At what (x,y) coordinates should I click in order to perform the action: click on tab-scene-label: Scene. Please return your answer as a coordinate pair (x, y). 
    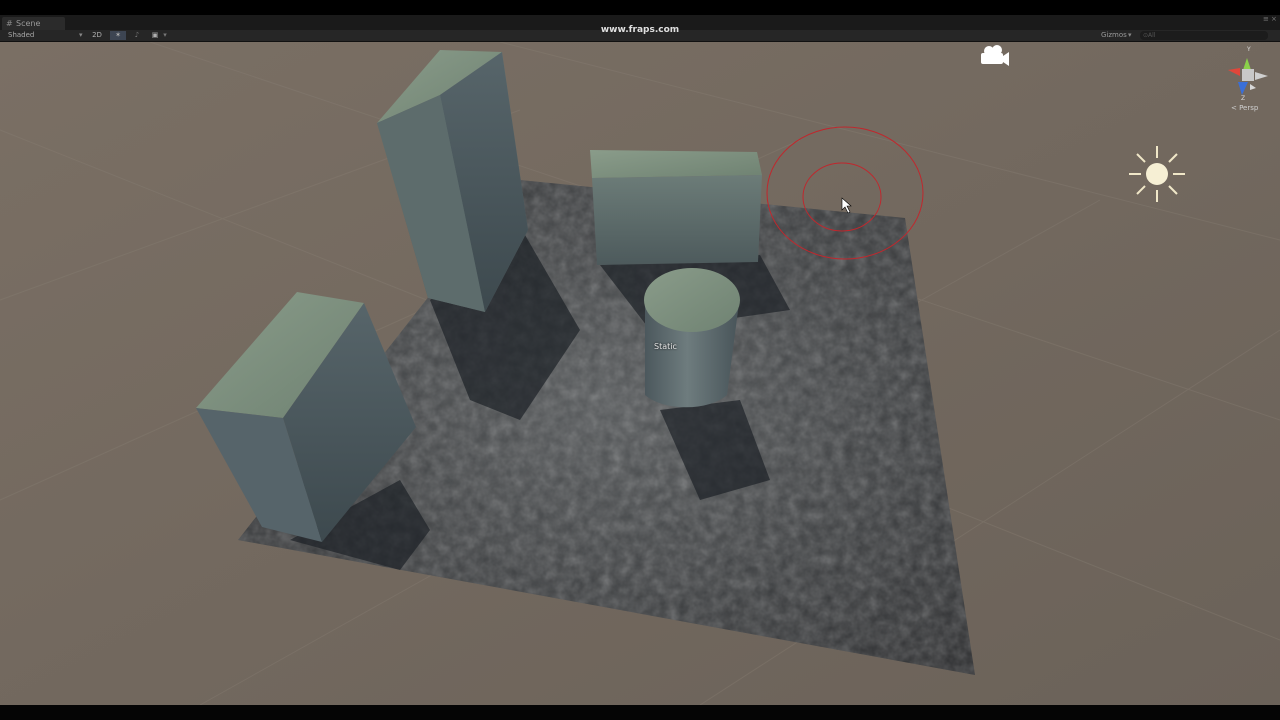
    Looking at the image, I should click on (28, 23).